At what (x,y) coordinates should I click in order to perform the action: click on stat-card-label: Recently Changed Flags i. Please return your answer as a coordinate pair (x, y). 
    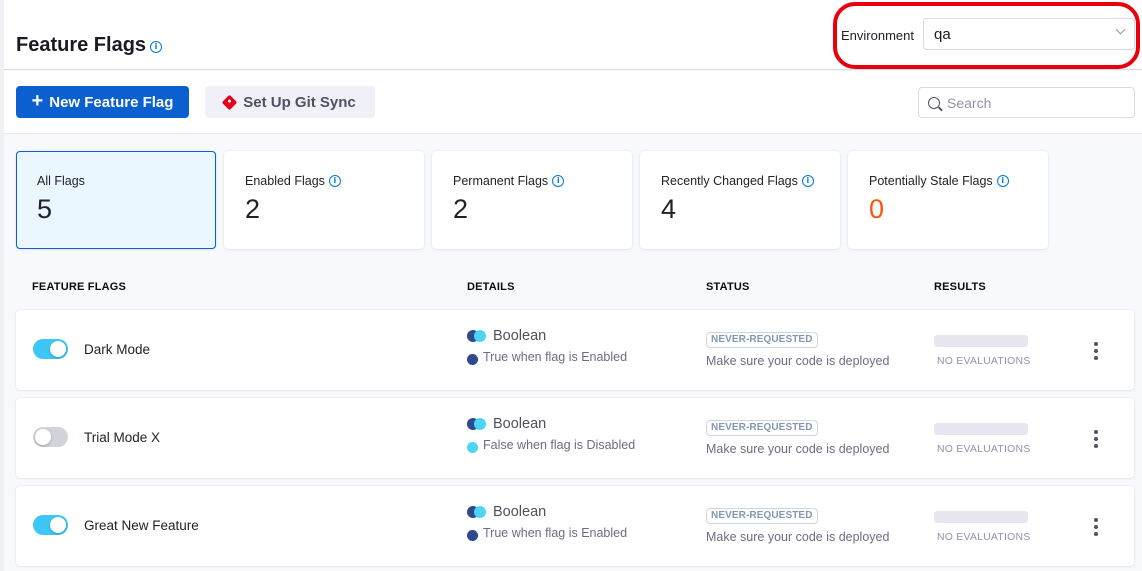
    Looking at the image, I should click on (737, 181).